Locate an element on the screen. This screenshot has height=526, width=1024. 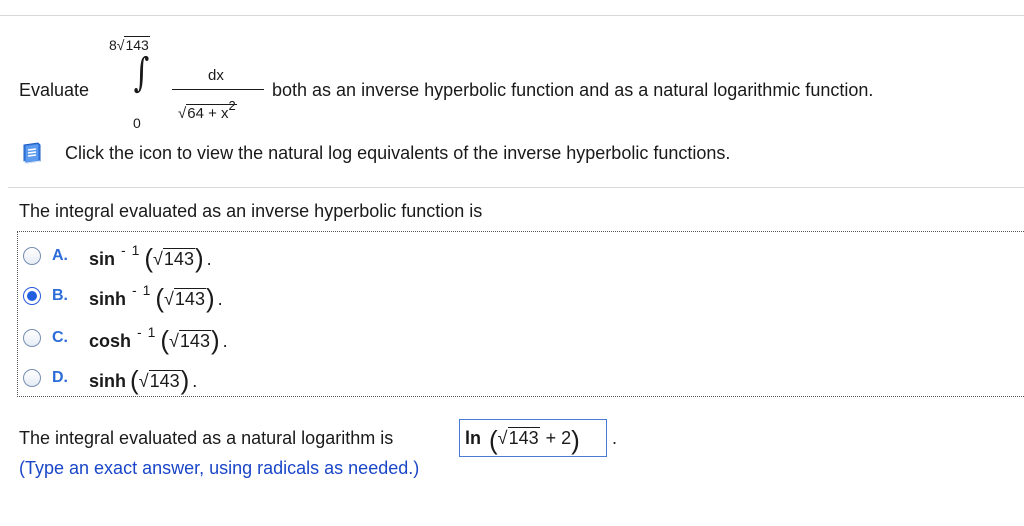
choice-expression: sin - 1 ( √ 143 ) . is located at coordinates (150, 257).